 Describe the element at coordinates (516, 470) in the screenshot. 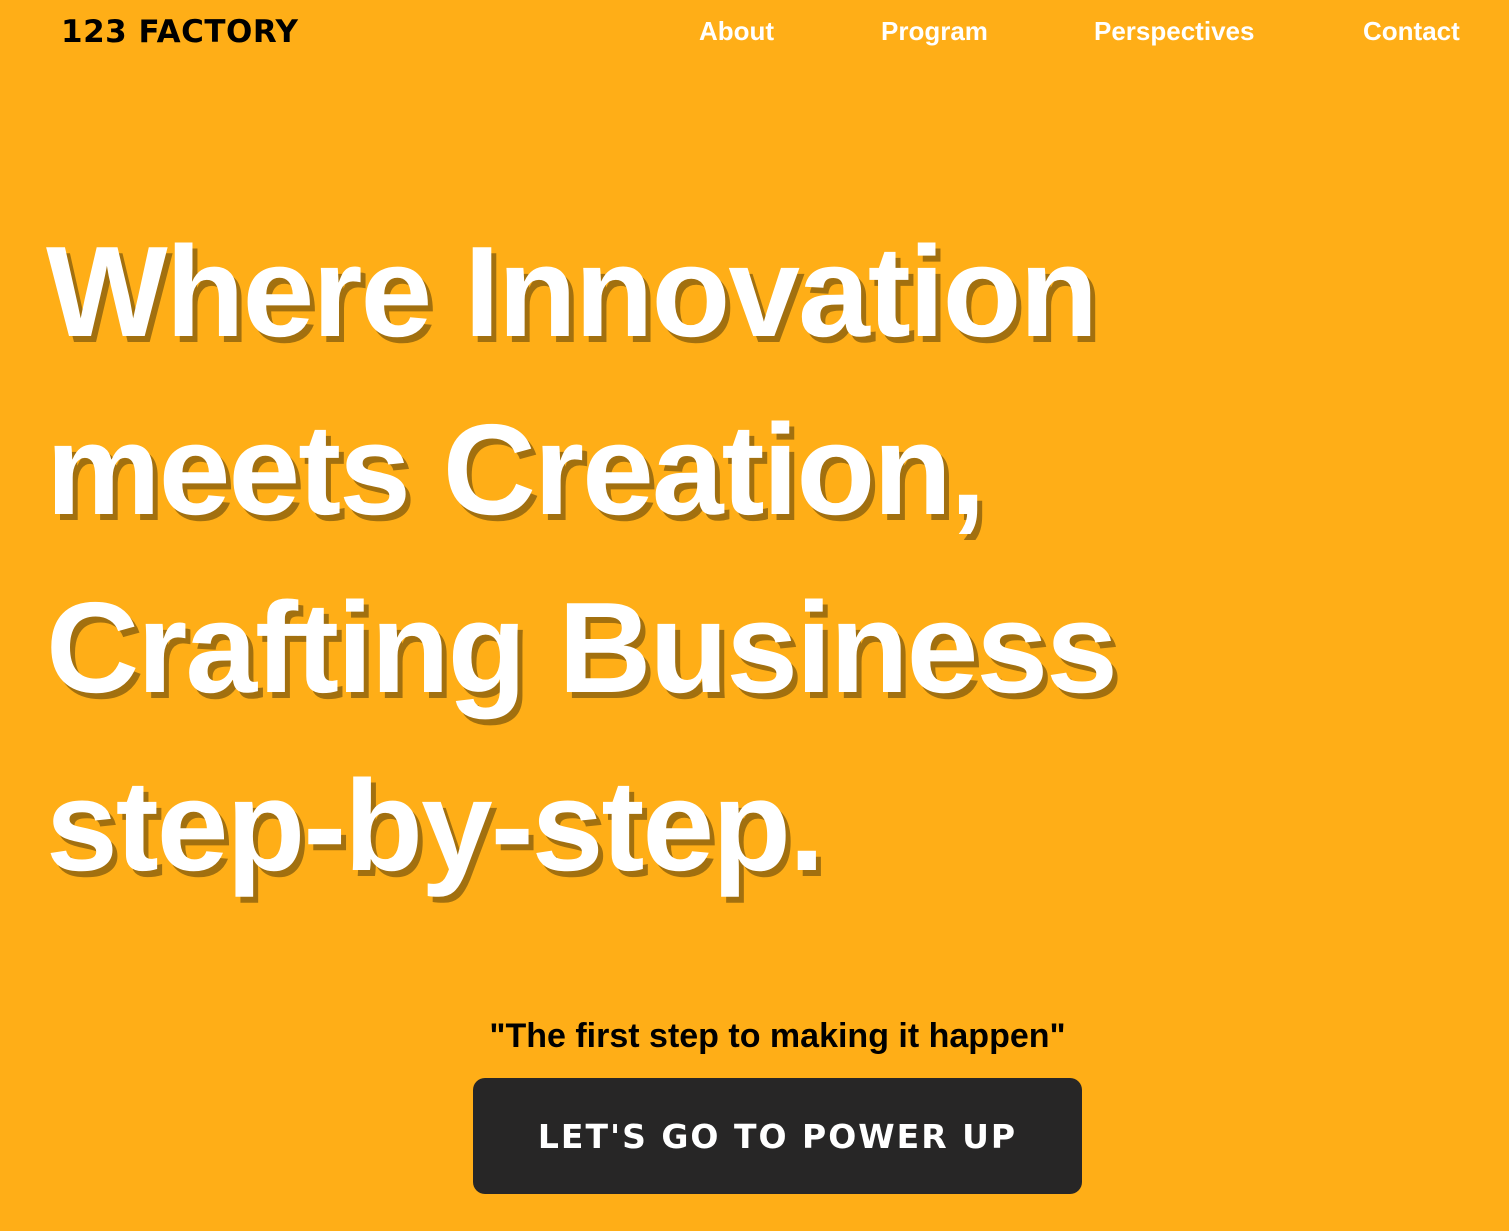

I see `hero-line: meets Creation,` at that location.